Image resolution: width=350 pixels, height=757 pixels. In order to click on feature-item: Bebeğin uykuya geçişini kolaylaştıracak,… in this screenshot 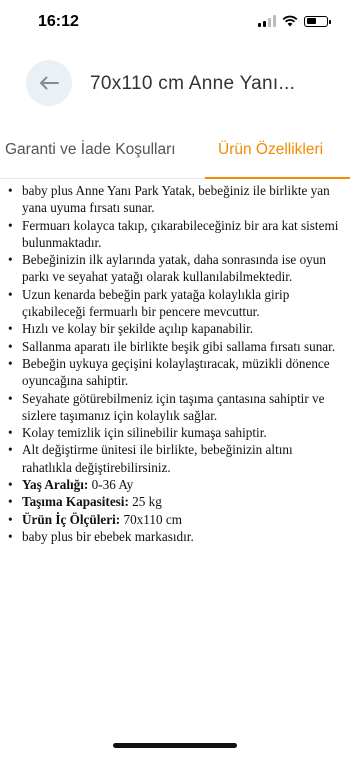, I will do `click(176, 372)`.